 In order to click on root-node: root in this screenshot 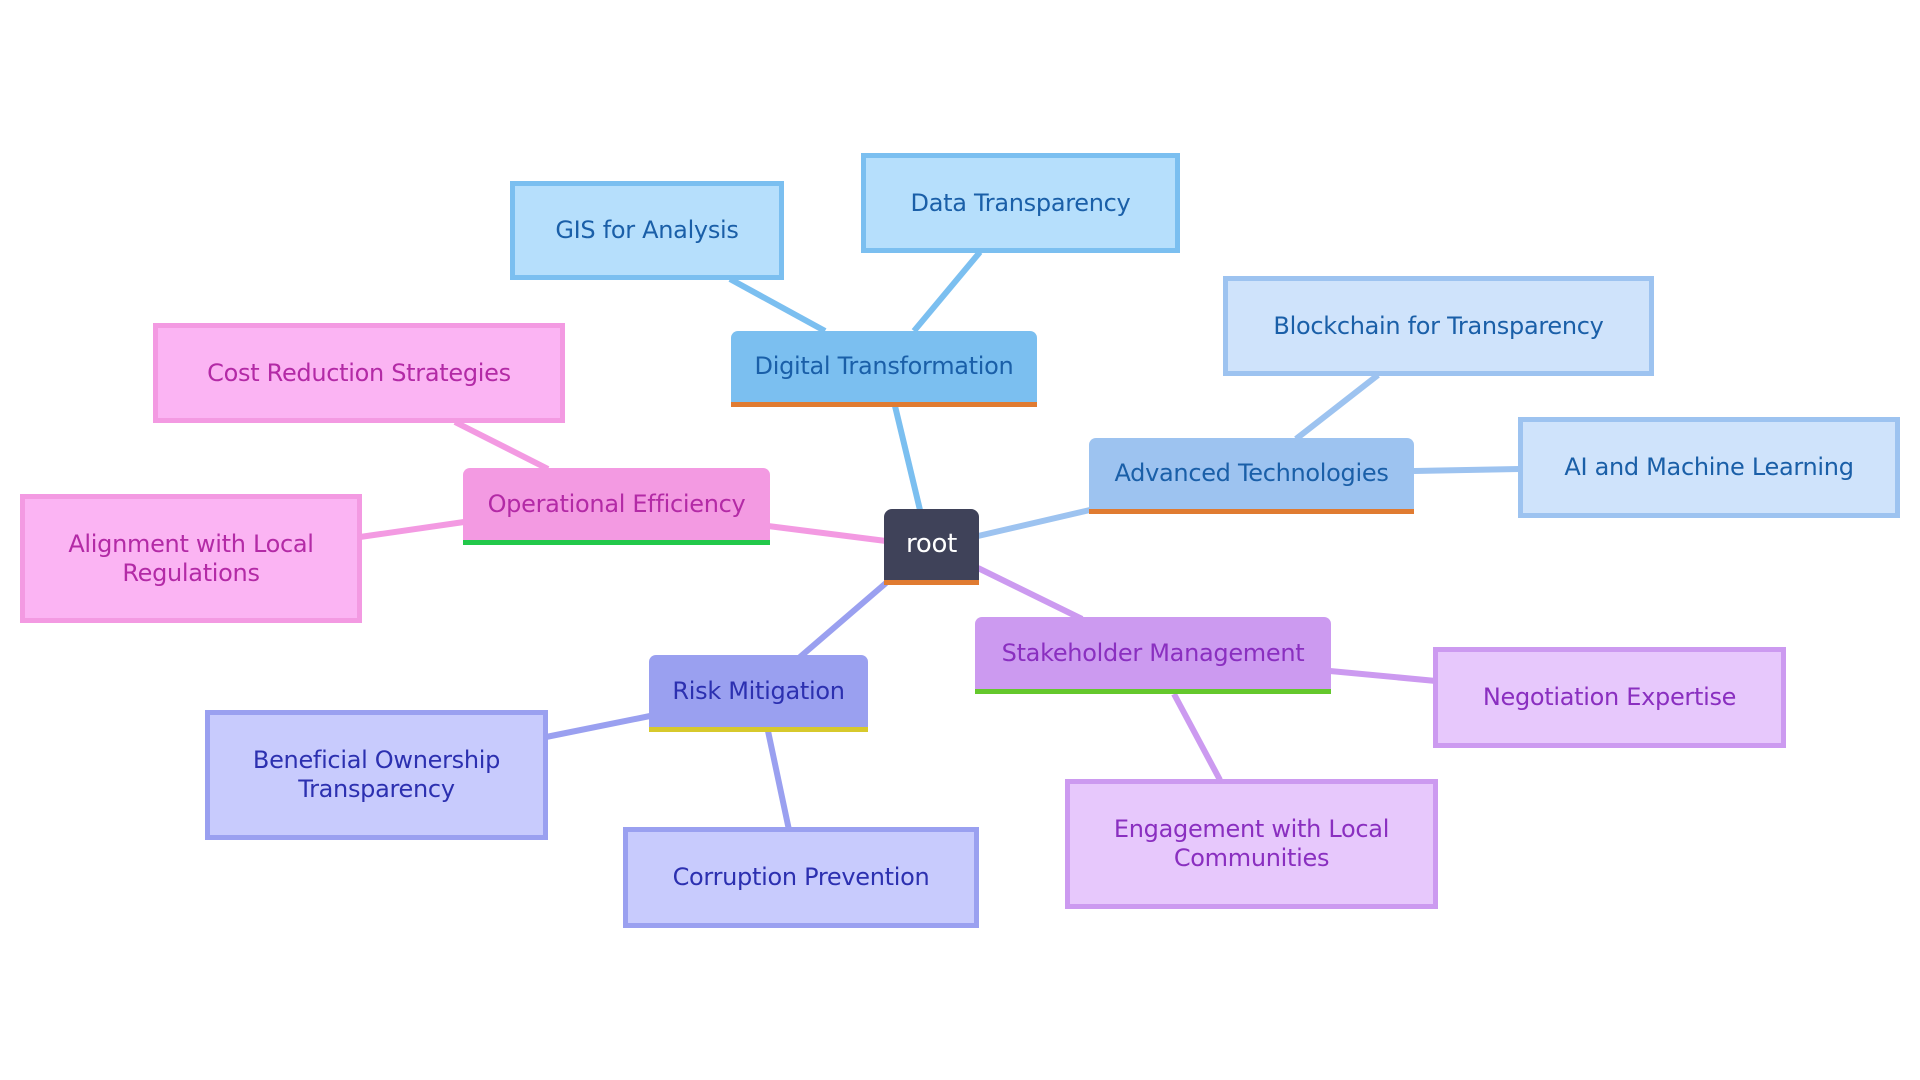, I will do `click(931, 547)`.